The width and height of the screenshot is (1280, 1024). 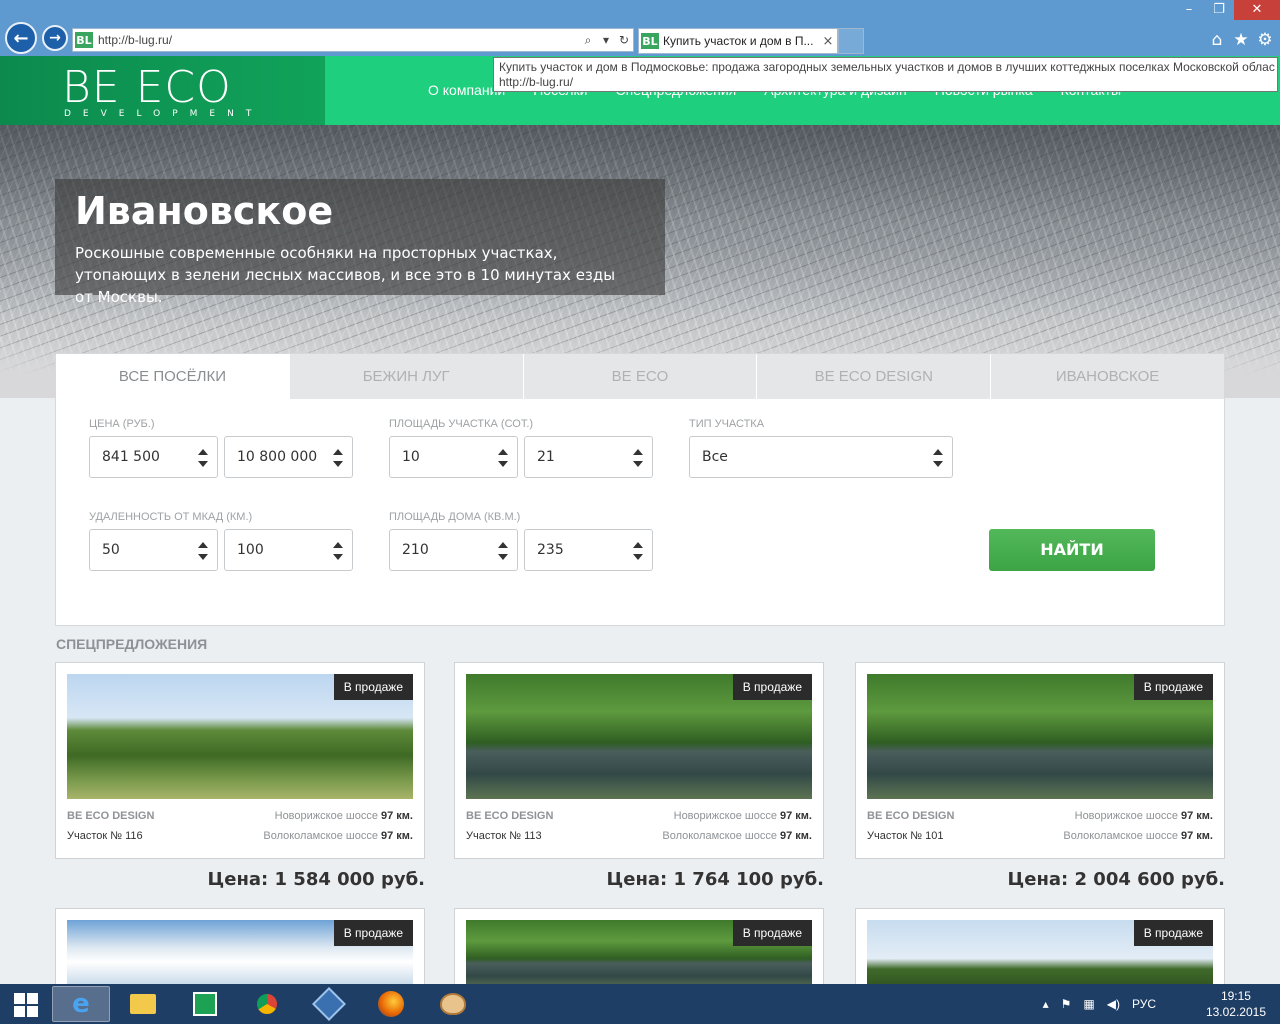 I want to click on restore-icon: ❐, so click(x=1219, y=10).